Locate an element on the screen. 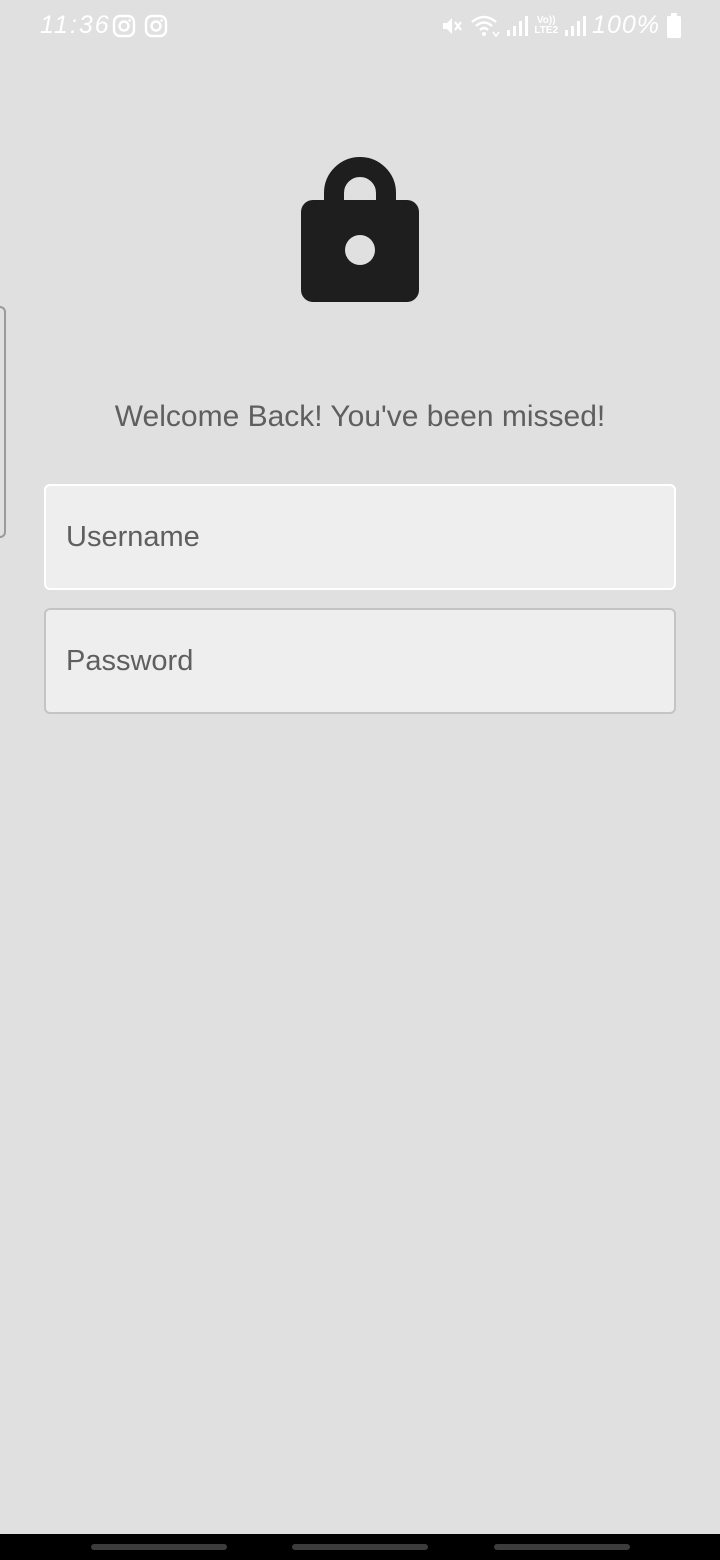  system-status-icons: Vo)) LTE2 100% is located at coordinates (561, 25).